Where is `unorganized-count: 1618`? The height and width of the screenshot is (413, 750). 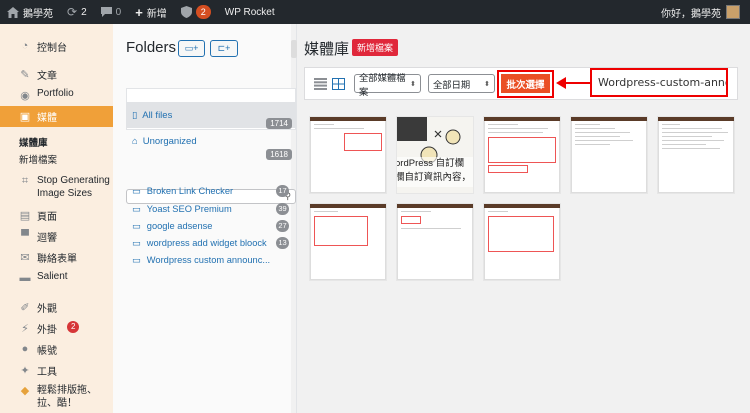
unorganized-count: 1618 is located at coordinates (279, 154).